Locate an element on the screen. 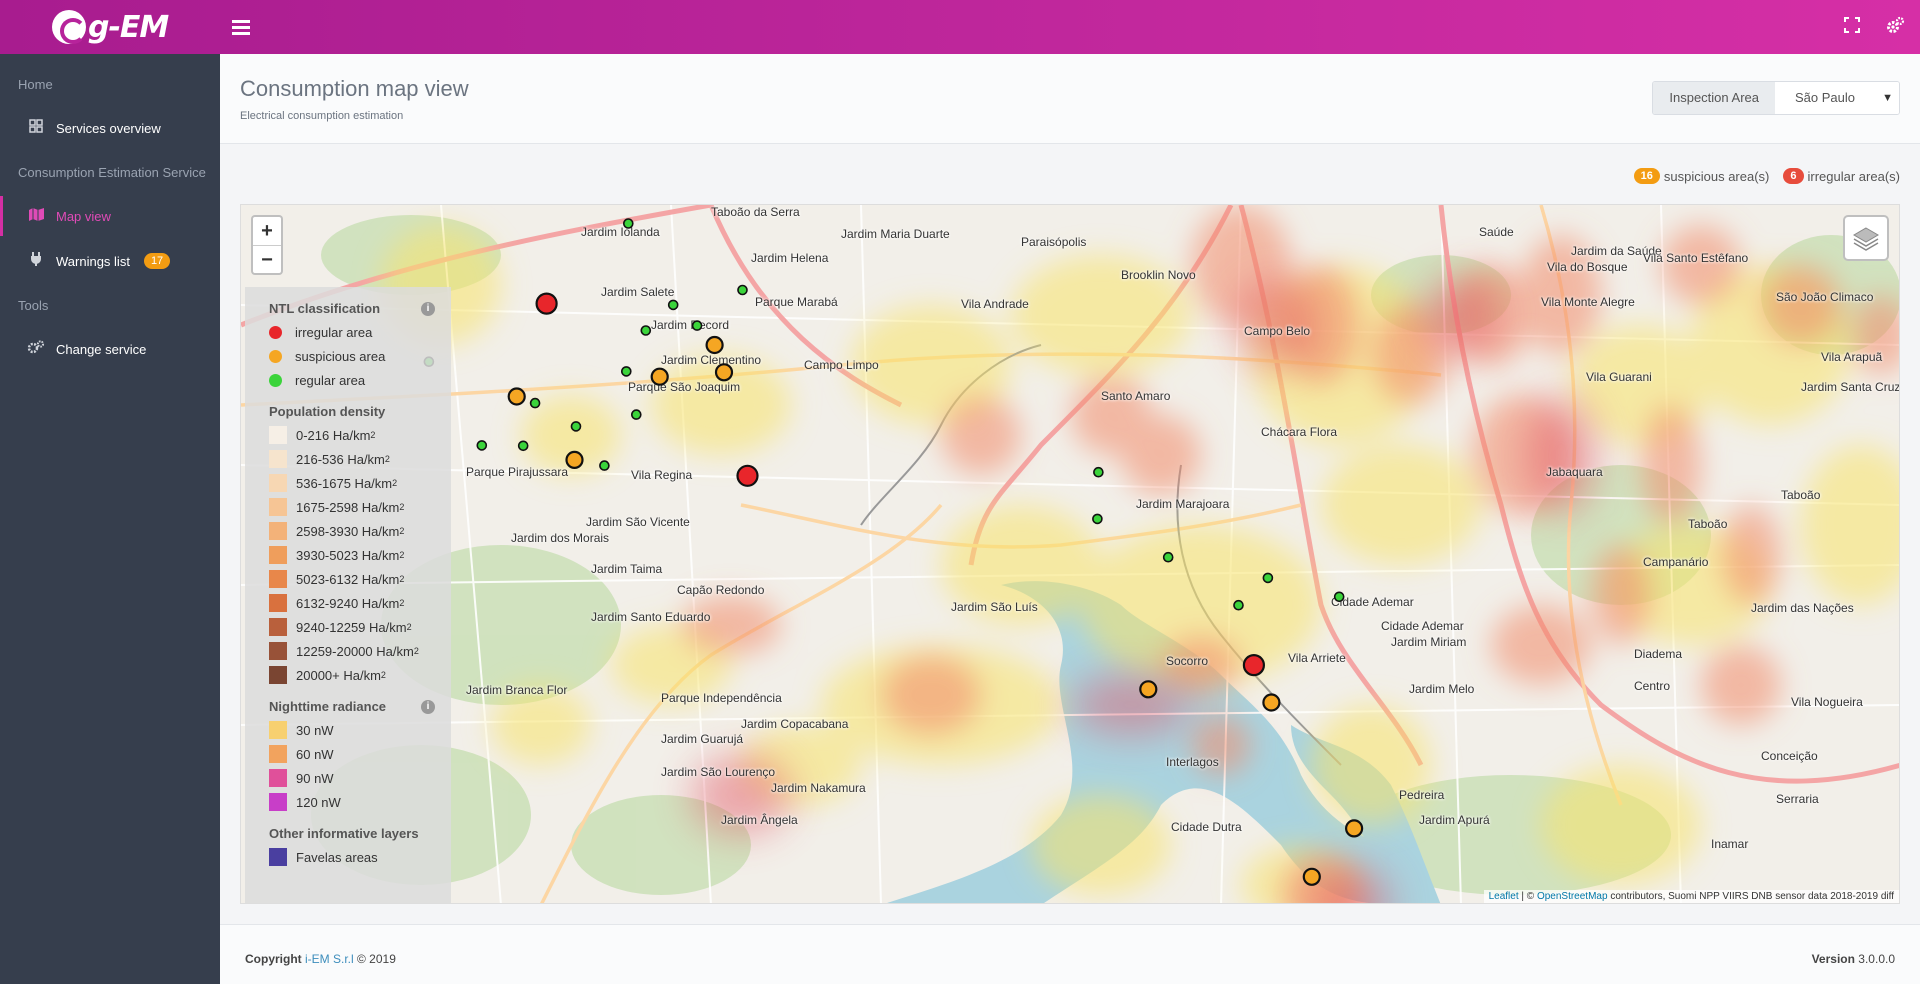 This screenshot has width=1920, height=984. leaflet-link: Leaflet is located at coordinates (1504, 896).